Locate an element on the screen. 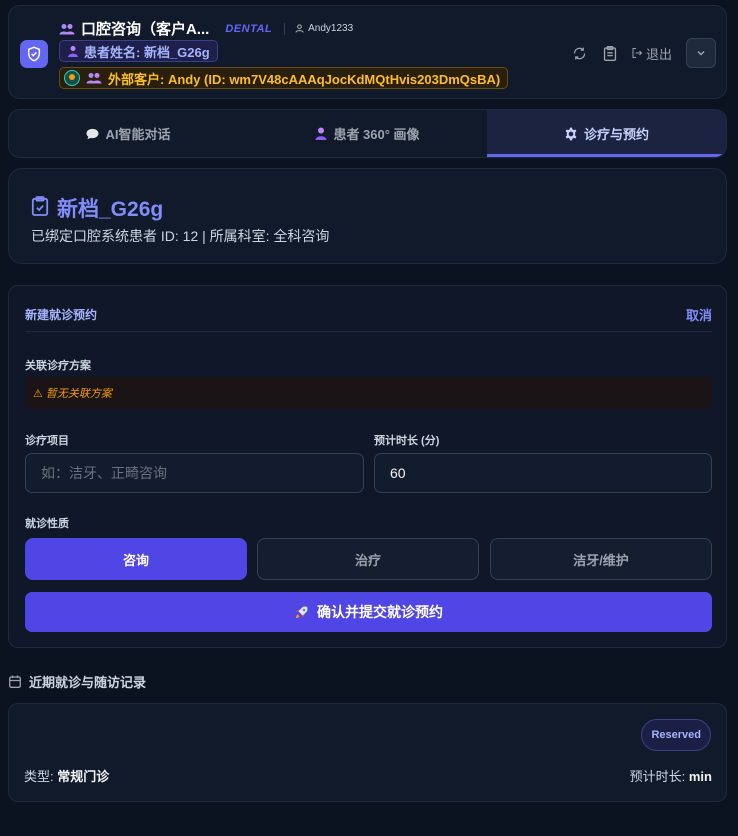 The height and width of the screenshot is (836, 738). current-user: Andy1233 is located at coordinates (324, 28).